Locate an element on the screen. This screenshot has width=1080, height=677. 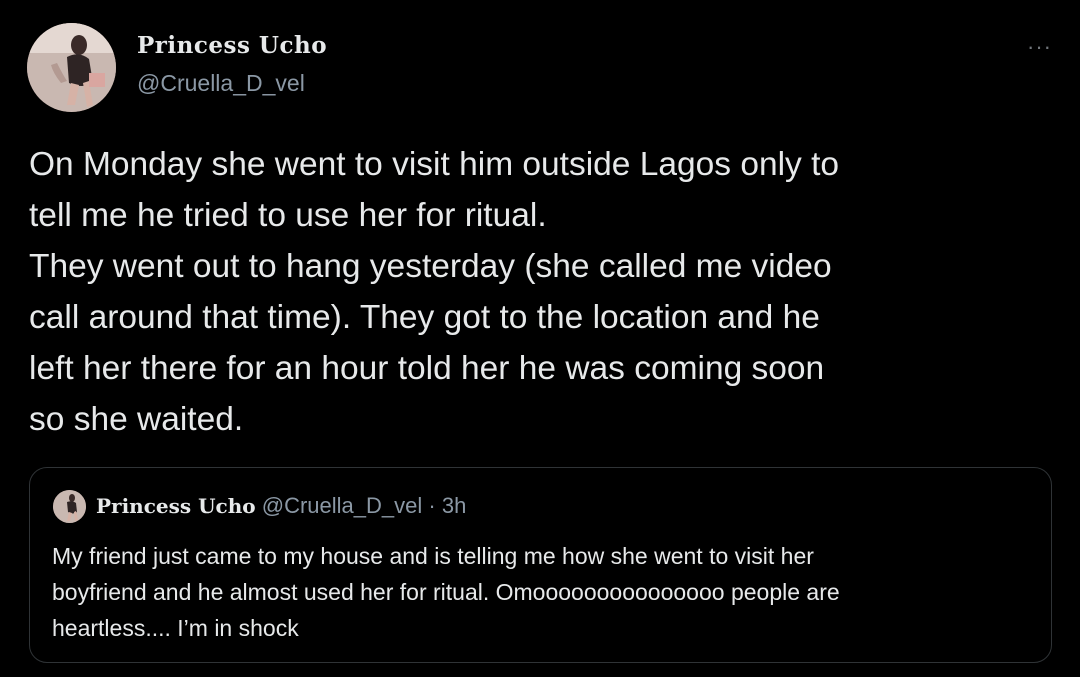
quoted-author-display-name: Princess Ucho is located at coordinates (176, 506).